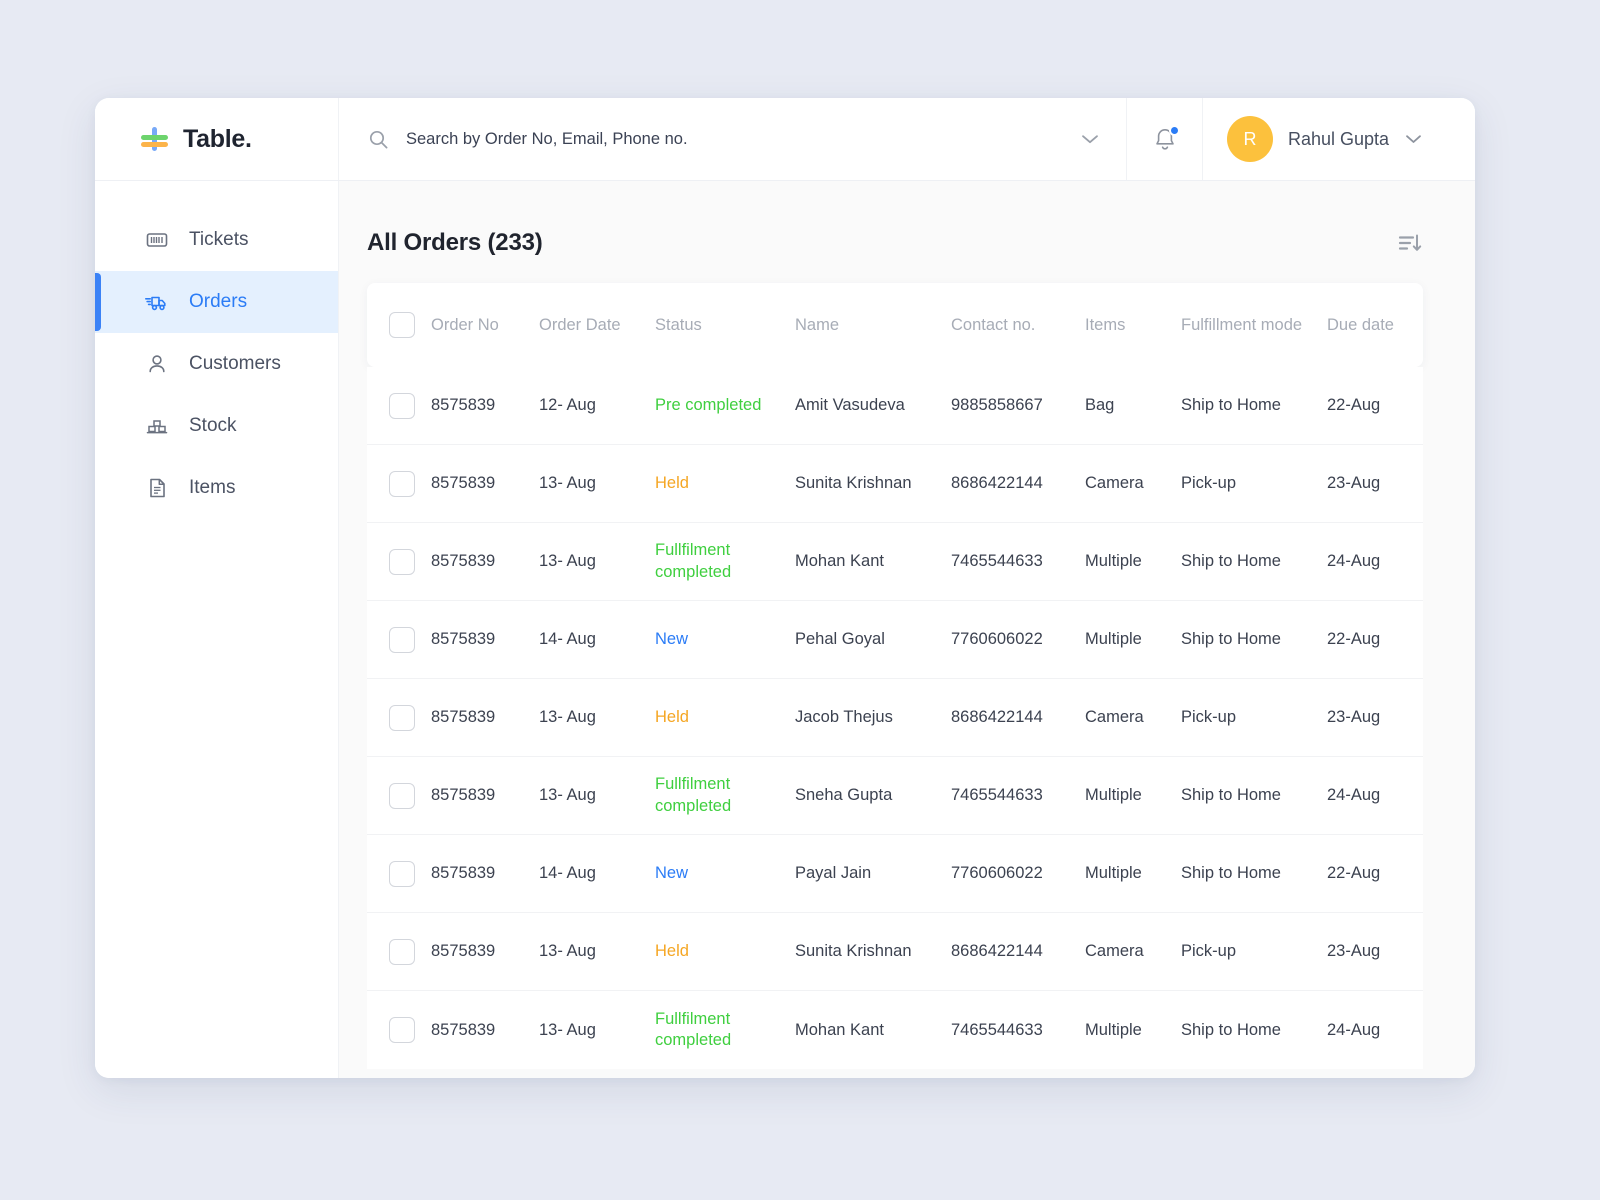 The width and height of the screenshot is (1600, 1200). What do you see at coordinates (1133, 325) in the screenshot?
I see `column-header-items: Items` at bounding box center [1133, 325].